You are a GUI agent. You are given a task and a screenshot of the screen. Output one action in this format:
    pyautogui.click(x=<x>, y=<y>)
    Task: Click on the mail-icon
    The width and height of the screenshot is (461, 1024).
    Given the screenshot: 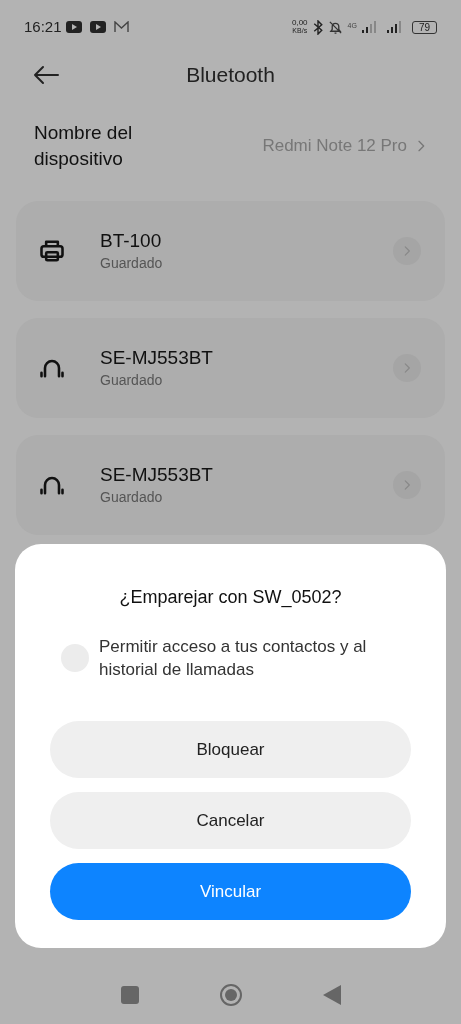 What is the action you would take?
    pyautogui.click(x=121, y=27)
    